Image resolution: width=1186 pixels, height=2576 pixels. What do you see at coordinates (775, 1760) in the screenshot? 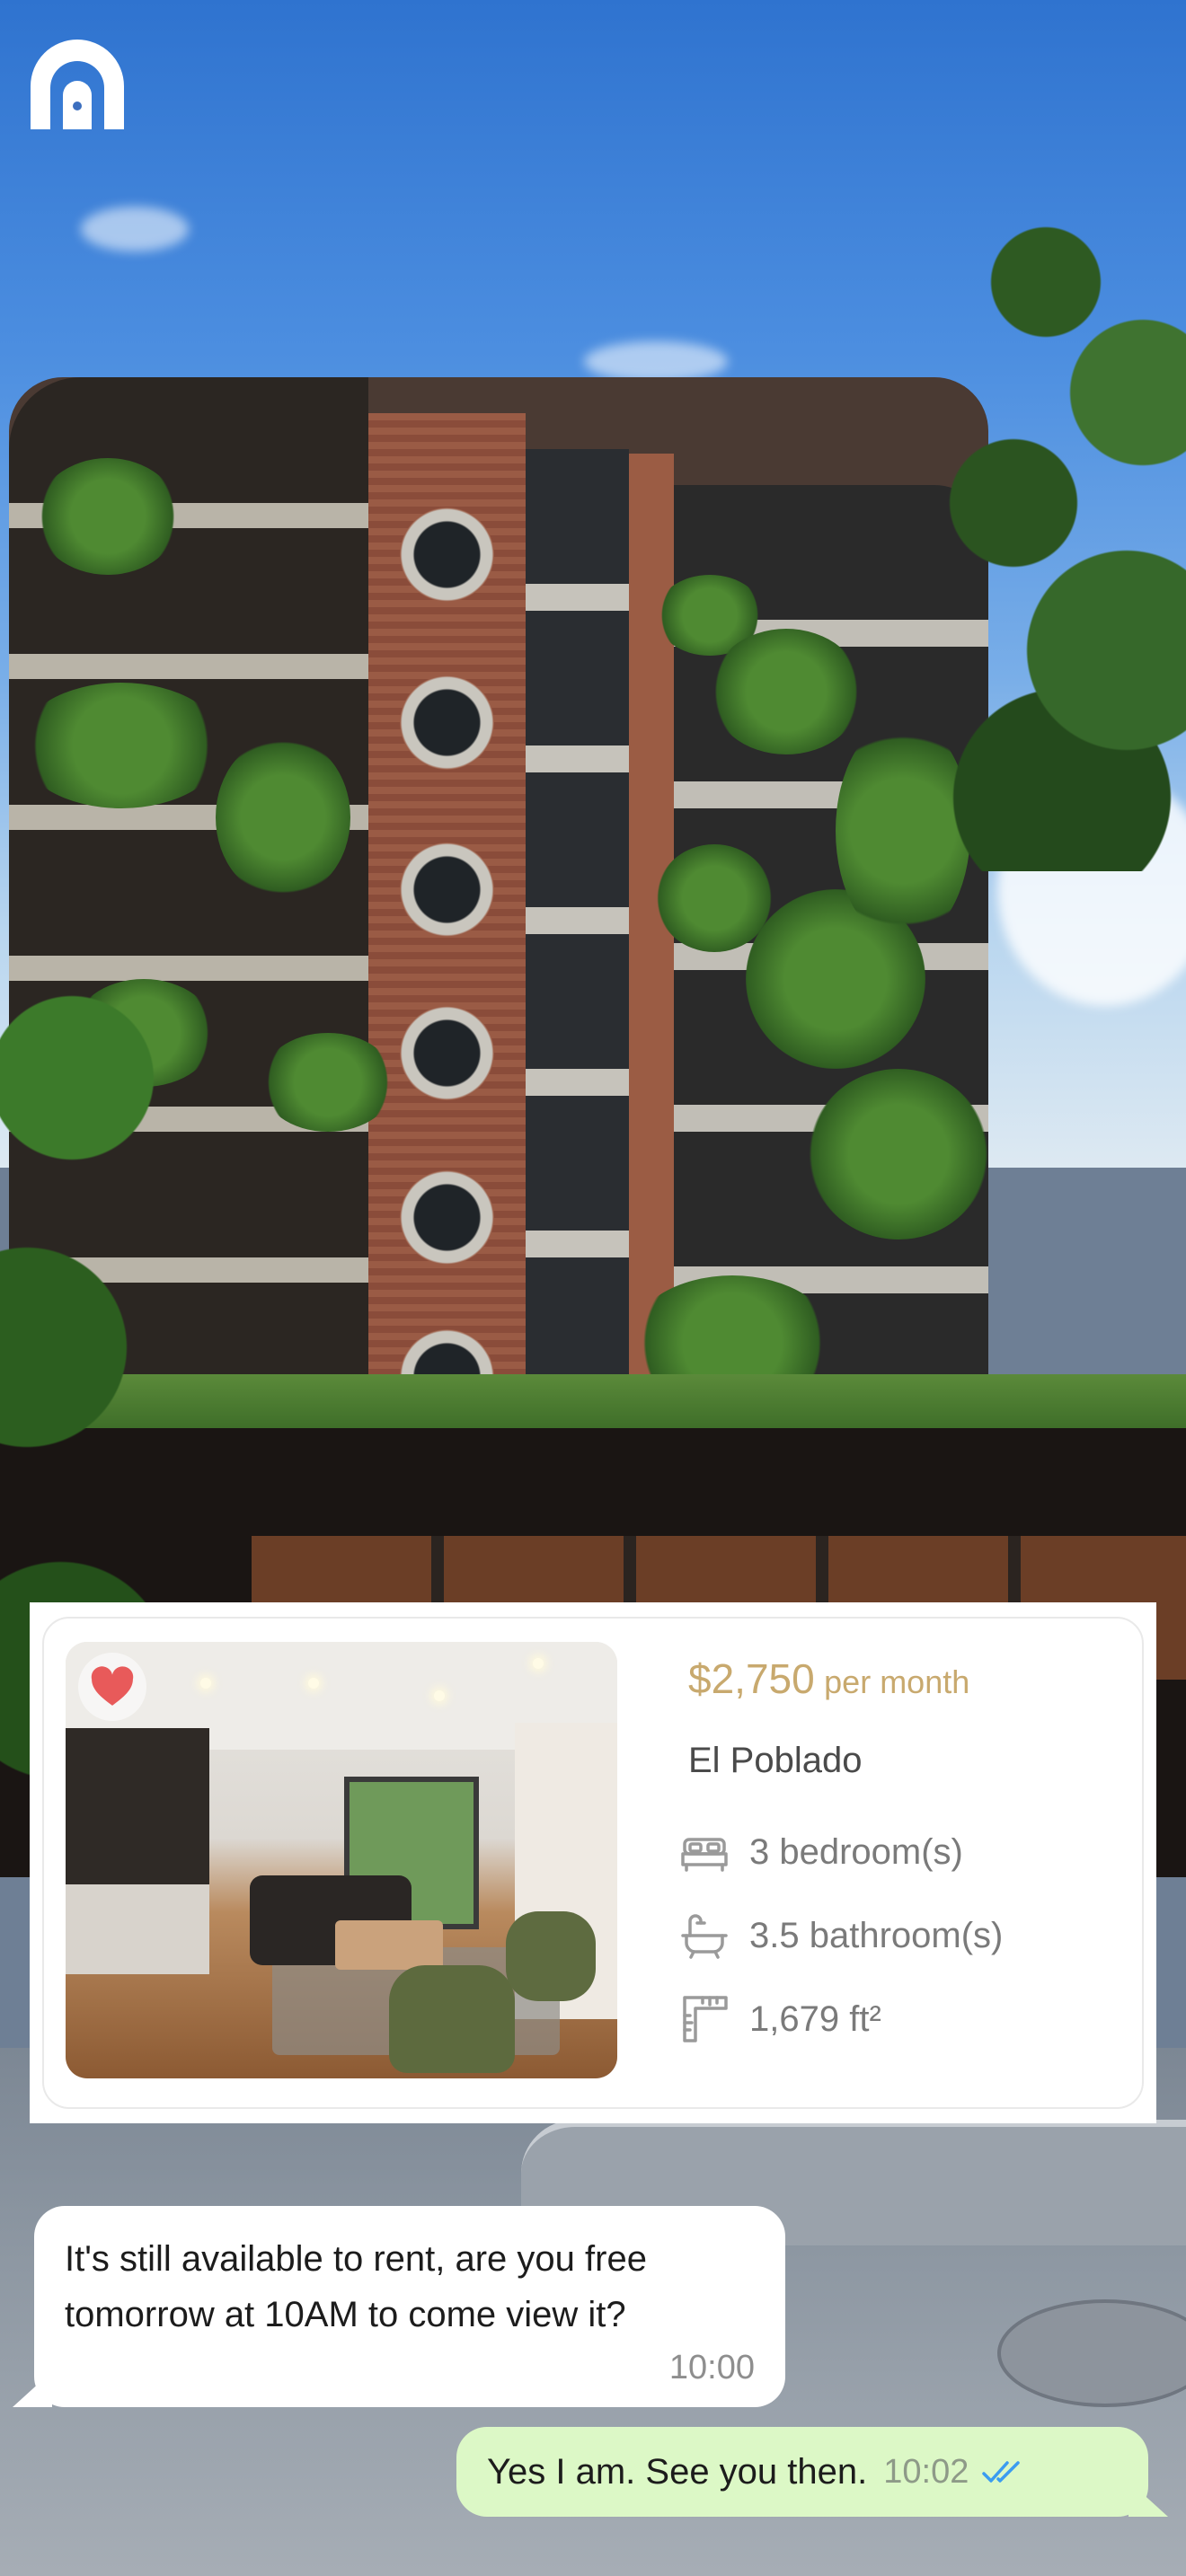
I see `listing-location: El Poblado` at bounding box center [775, 1760].